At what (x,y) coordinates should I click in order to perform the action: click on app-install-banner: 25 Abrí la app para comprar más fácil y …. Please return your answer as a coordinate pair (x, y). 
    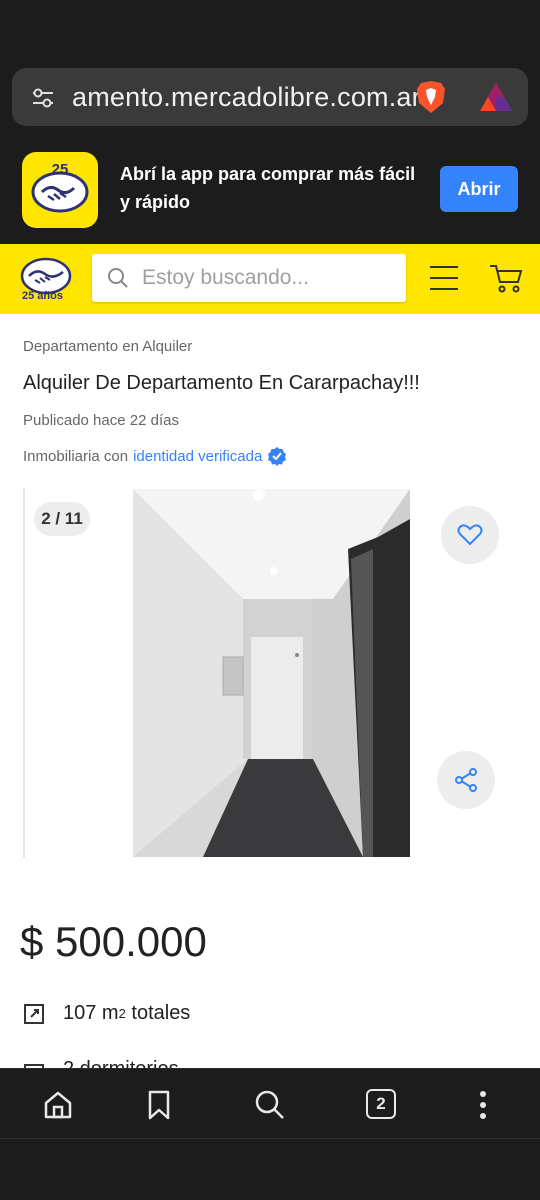
    Looking at the image, I should click on (270, 191).